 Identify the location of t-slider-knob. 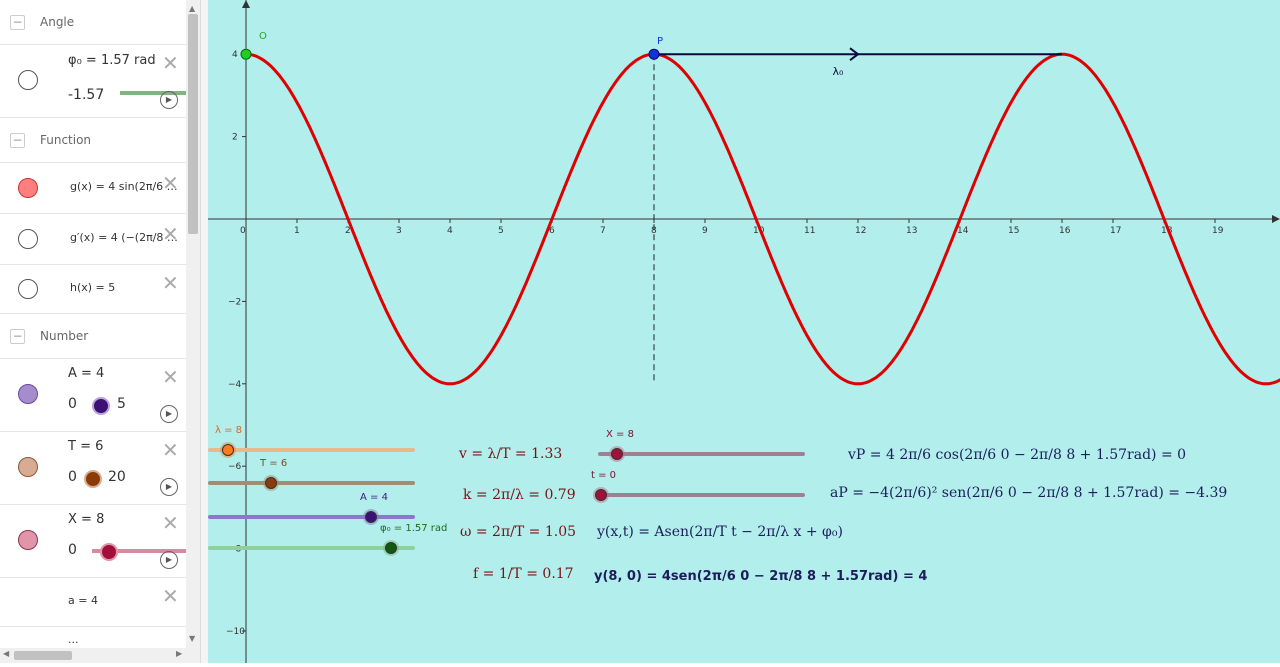
(601, 495).